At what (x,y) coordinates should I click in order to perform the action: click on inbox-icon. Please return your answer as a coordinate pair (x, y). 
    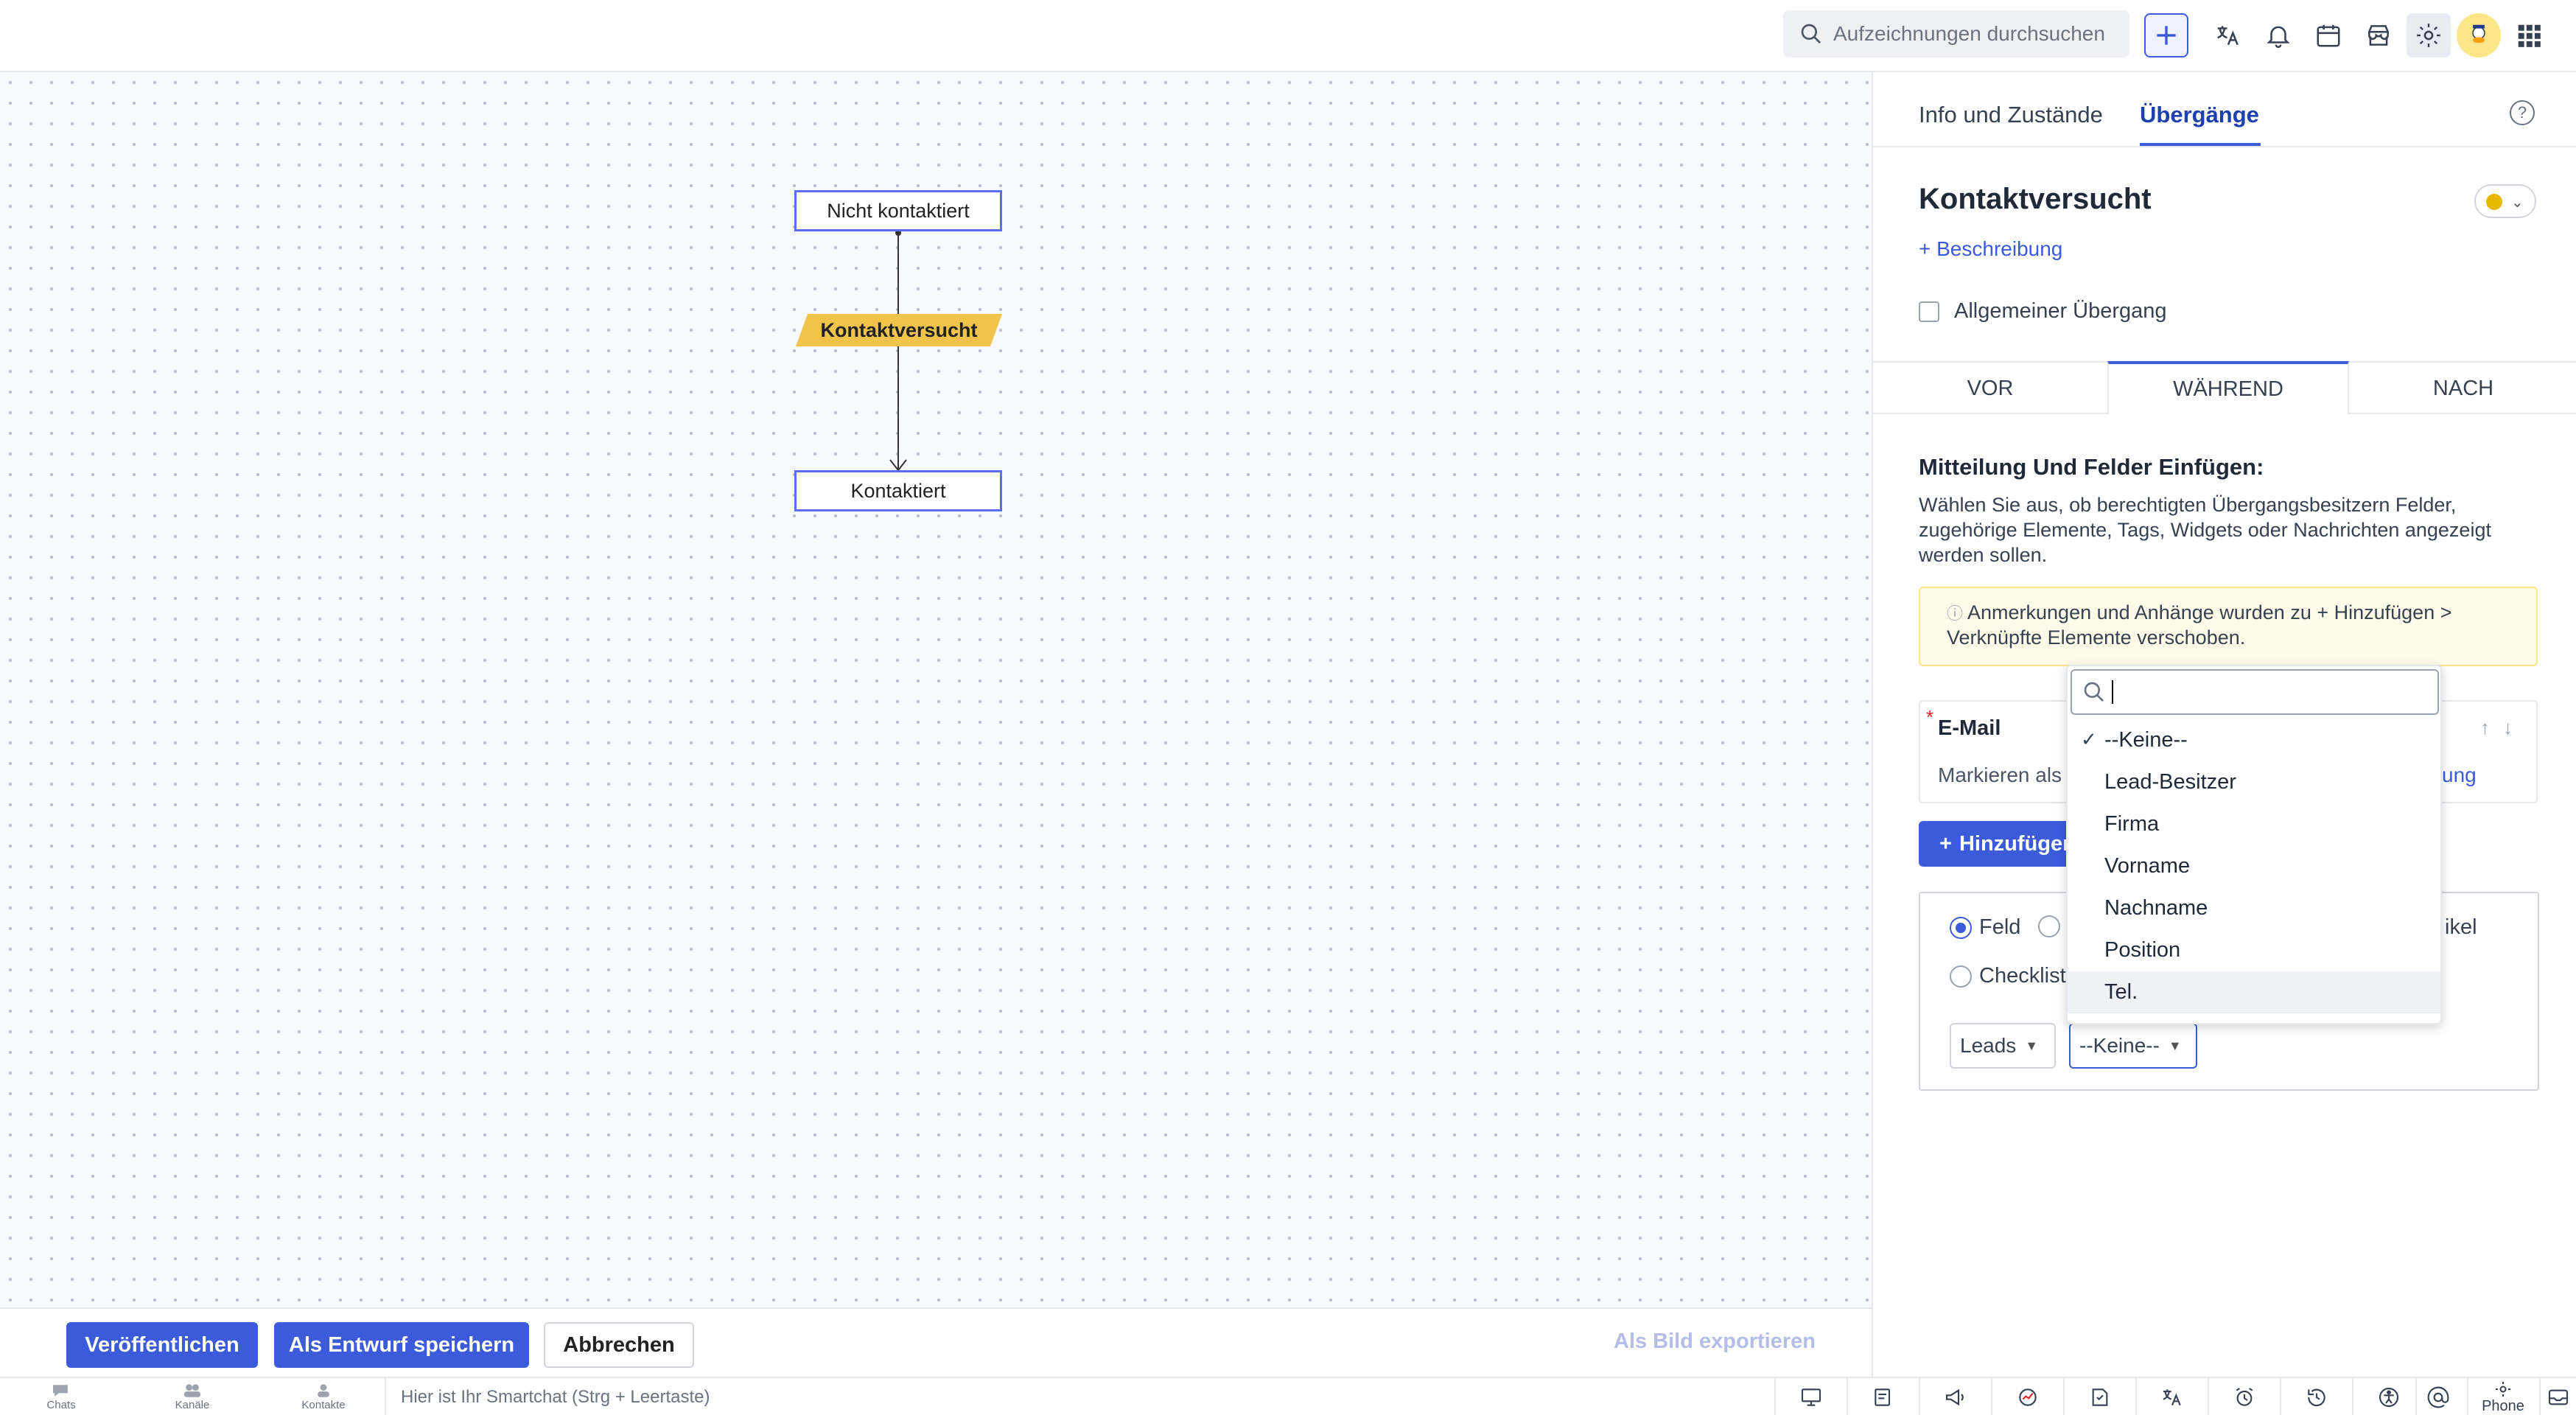
    Looking at the image, I should click on (2558, 1397).